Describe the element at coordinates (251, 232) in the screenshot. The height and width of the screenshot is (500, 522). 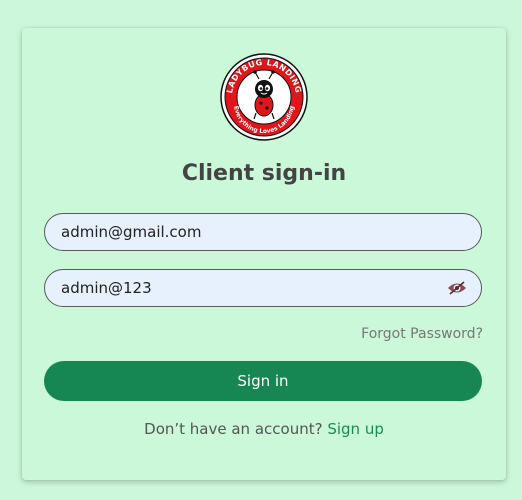
I see `email-input` at that location.